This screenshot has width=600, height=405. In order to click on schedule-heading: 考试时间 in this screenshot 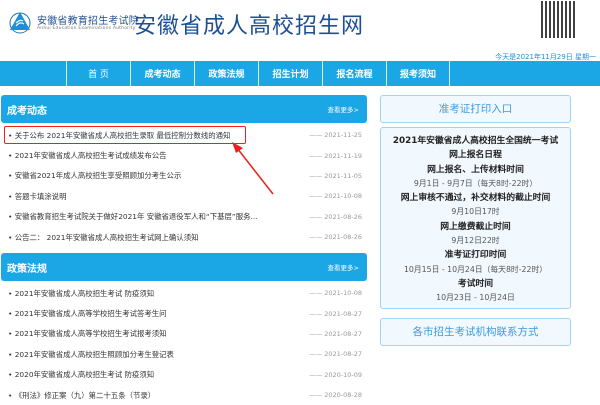, I will do `click(475, 283)`.